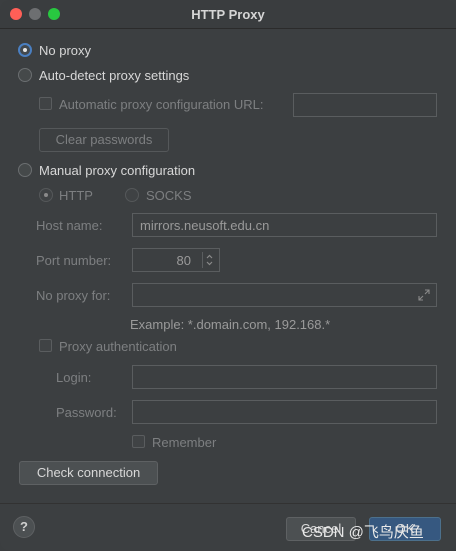  What do you see at coordinates (284, 377) in the screenshot?
I see `login-input` at bounding box center [284, 377].